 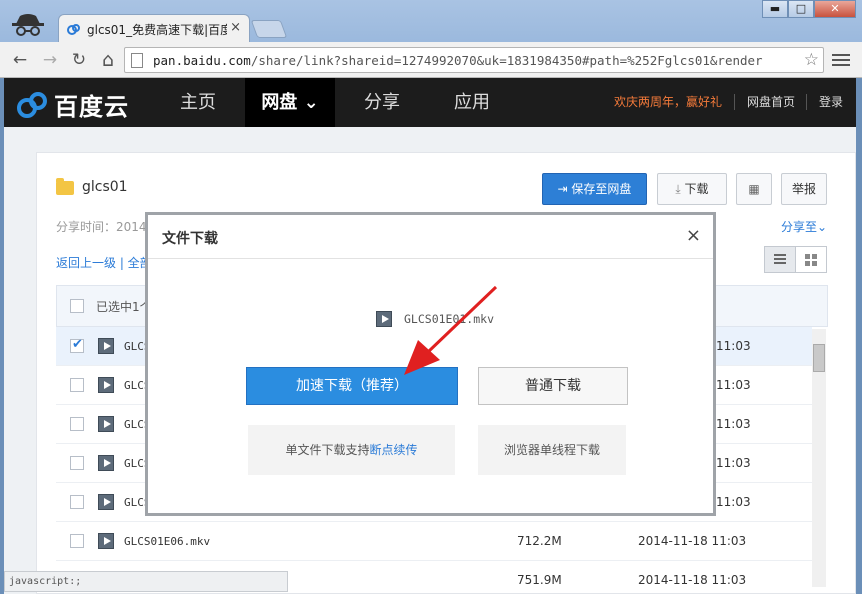 I want to click on file-size: 751.9M, so click(x=539, y=580).